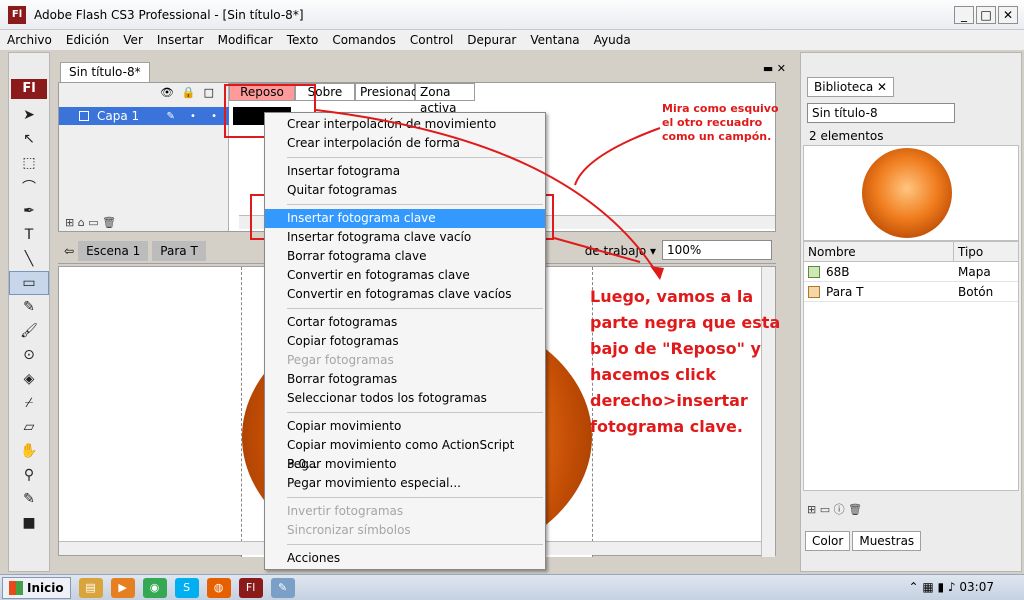 Image resolution: width=1024 pixels, height=600 pixels. I want to click on context-menu-item: Borrar fotograma clave, so click(405, 256).